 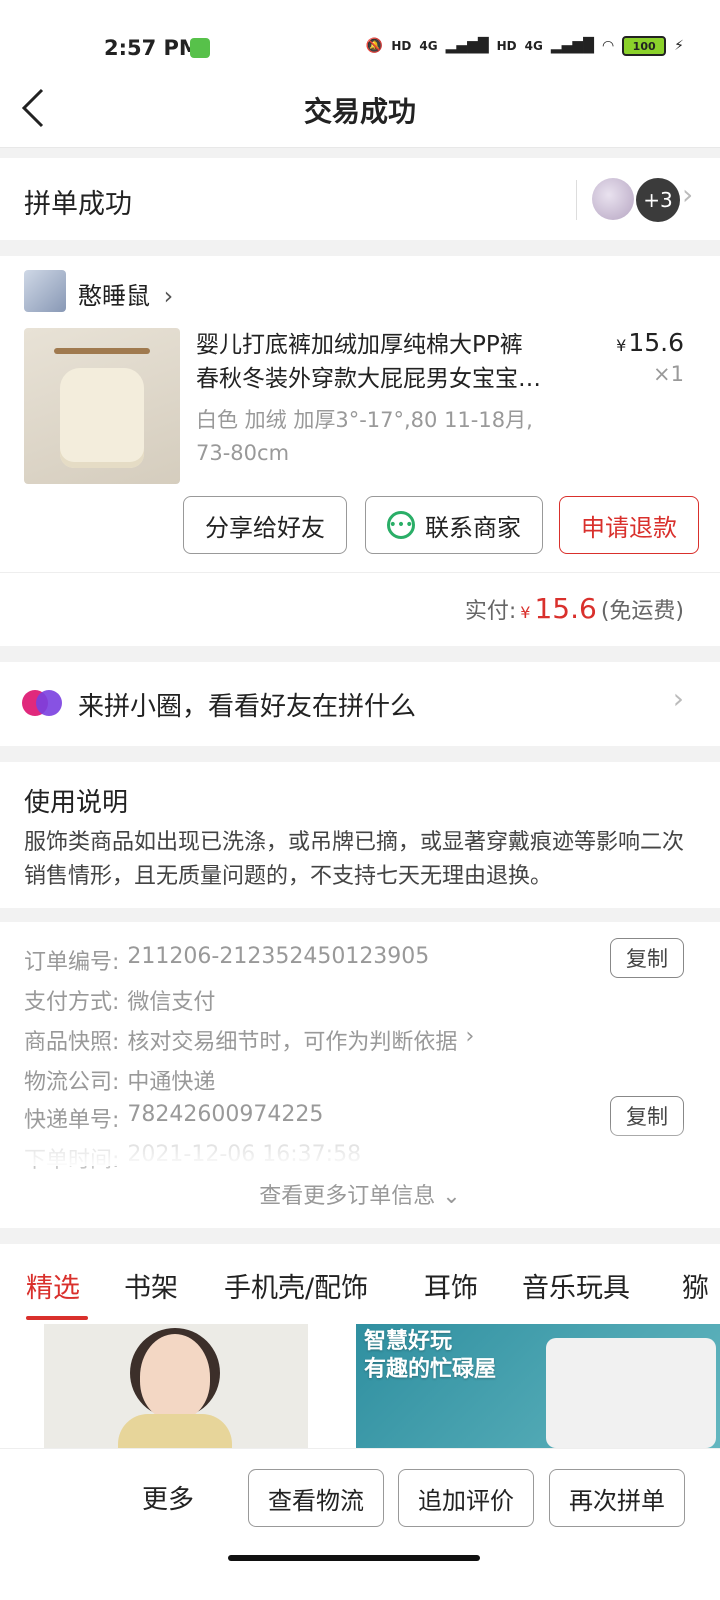 What do you see at coordinates (176, 1386) in the screenshot?
I see `feed-item-image` at bounding box center [176, 1386].